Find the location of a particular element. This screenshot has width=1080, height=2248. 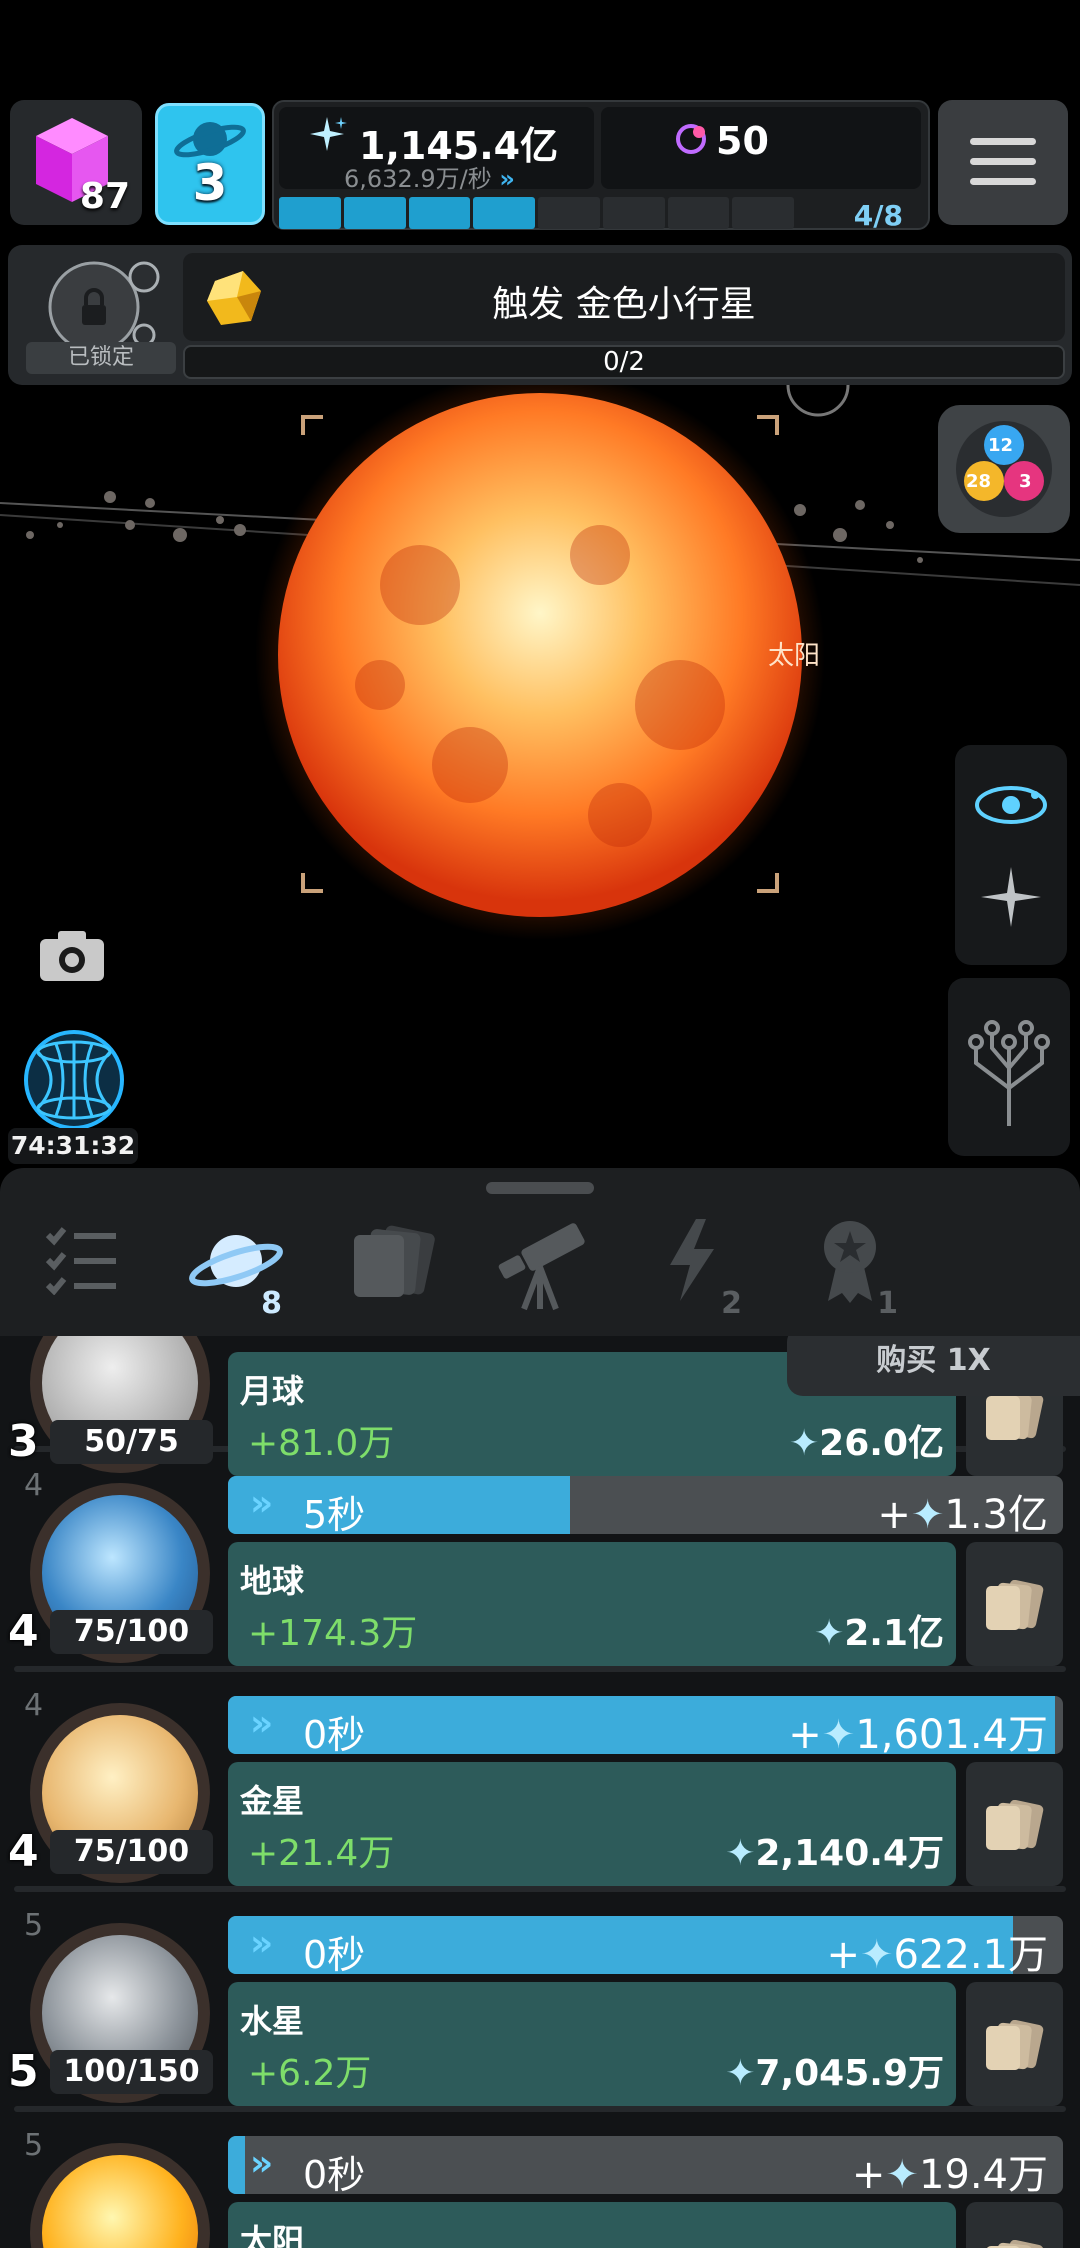

production-timer-bar: » 0秒 +✦19.4万 is located at coordinates (645, 2165).